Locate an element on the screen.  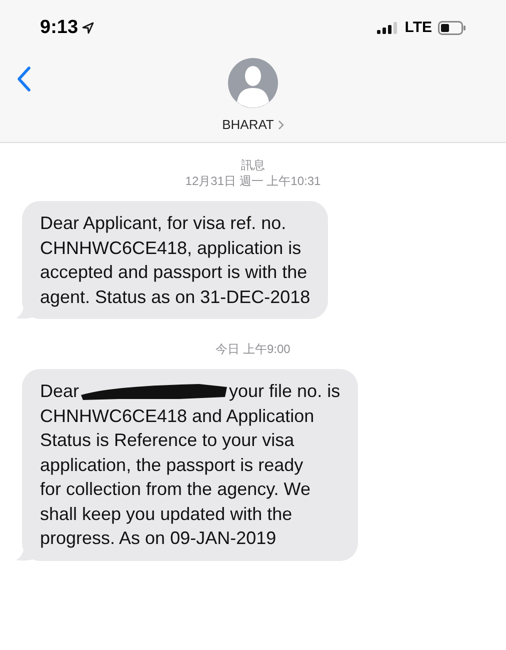
clock-time: 9:13 is located at coordinates (59, 28).